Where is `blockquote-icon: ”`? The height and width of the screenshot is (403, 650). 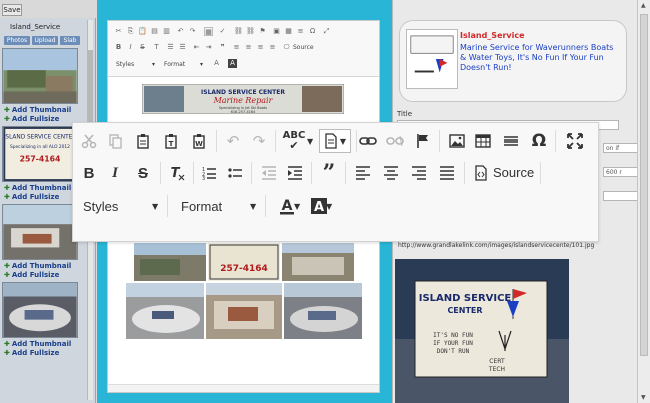
blockquote-icon: ” is located at coordinates (329, 173).